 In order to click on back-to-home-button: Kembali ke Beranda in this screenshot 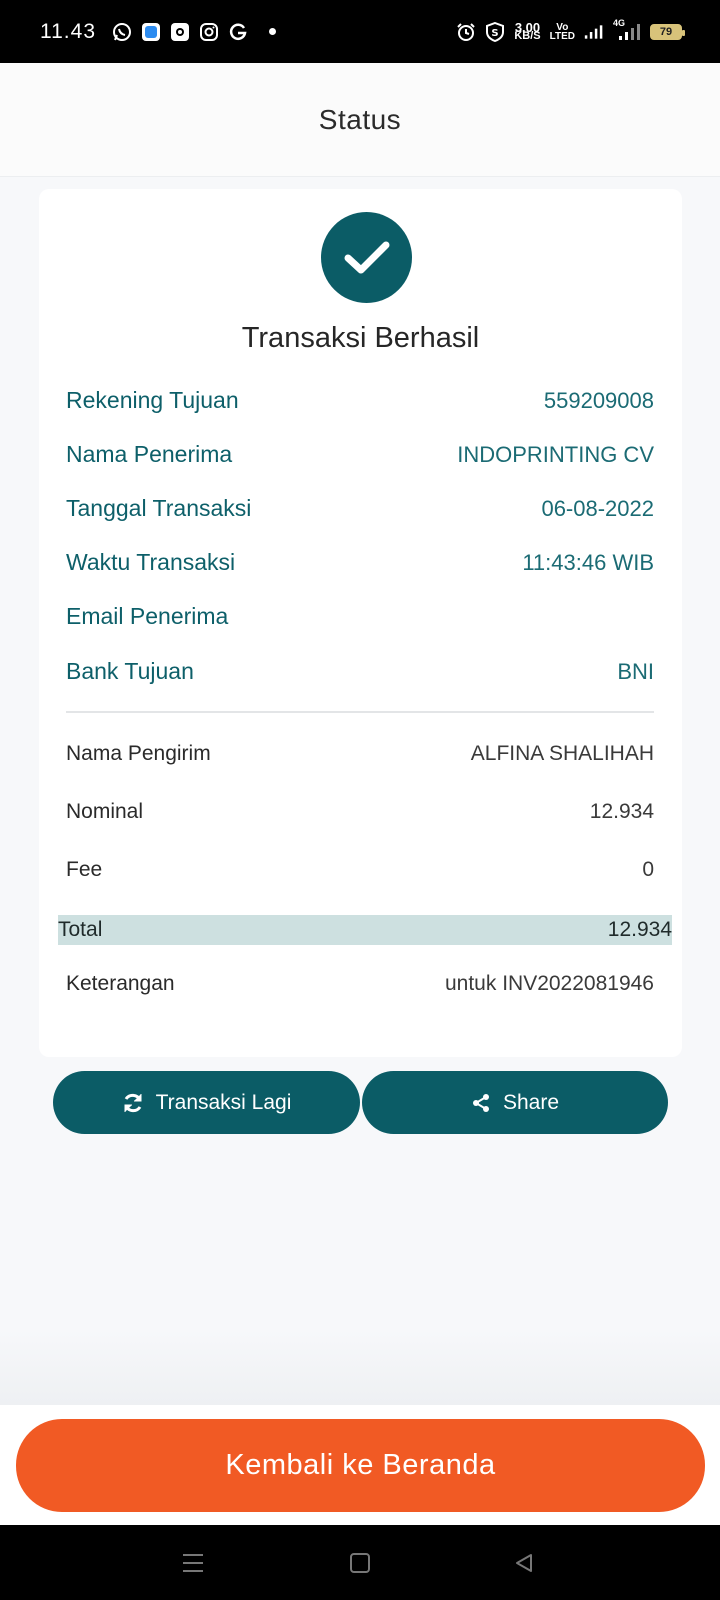, I will do `click(360, 1465)`.